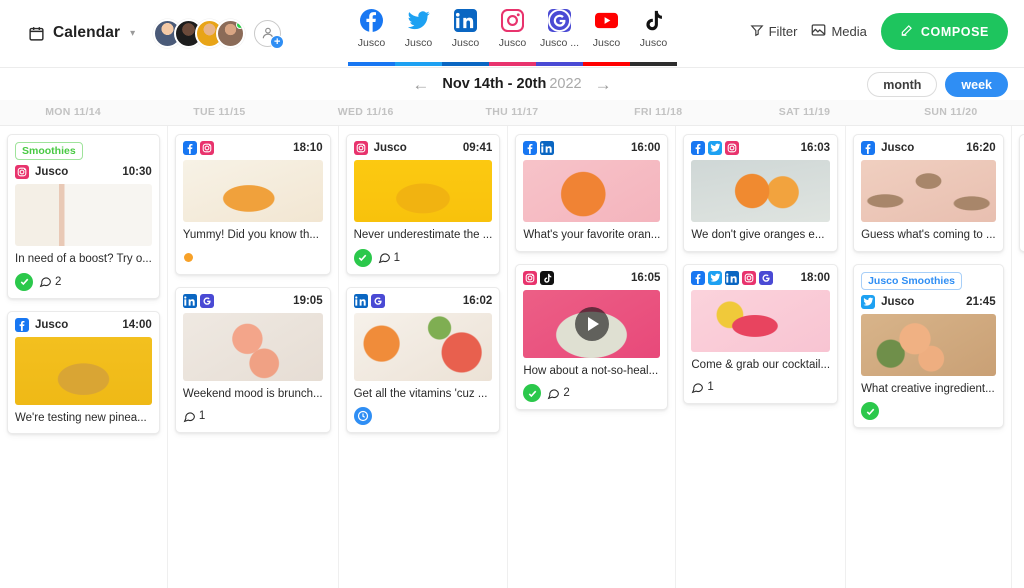 The image size is (1024, 588). I want to click on post-card: 16:05 How about a not-so-heal... 2, so click(592, 337).